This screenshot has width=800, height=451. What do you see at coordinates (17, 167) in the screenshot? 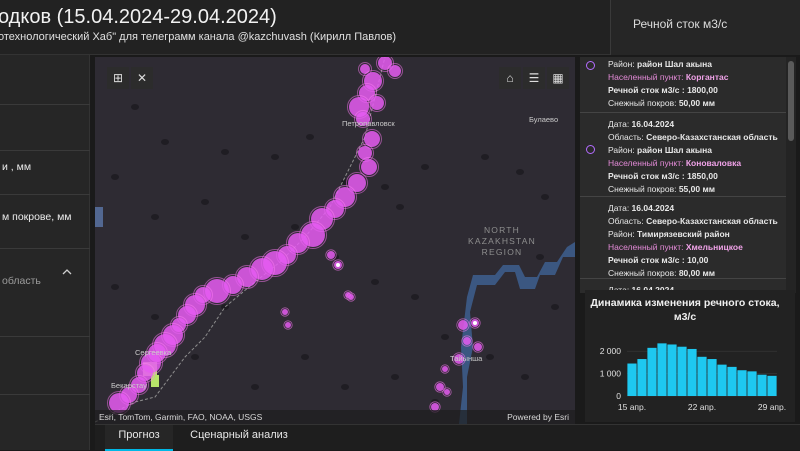
I see `sidebar-item-label: и , мм` at bounding box center [17, 167].